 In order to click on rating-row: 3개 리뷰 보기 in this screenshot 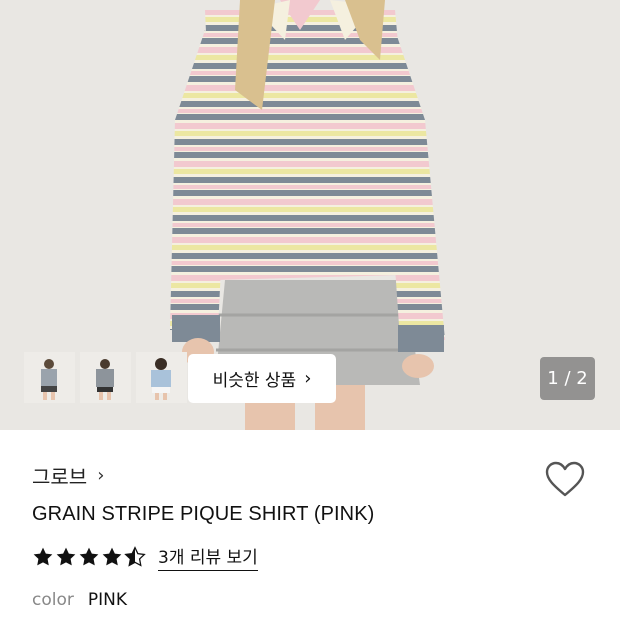, I will do `click(145, 557)`.